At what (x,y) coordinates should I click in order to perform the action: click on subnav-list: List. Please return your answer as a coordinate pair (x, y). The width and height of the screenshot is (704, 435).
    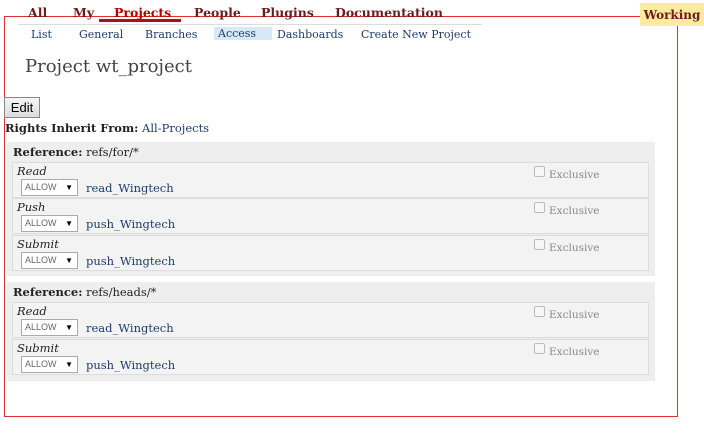
    Looking at the image, I should click on (41, 34).